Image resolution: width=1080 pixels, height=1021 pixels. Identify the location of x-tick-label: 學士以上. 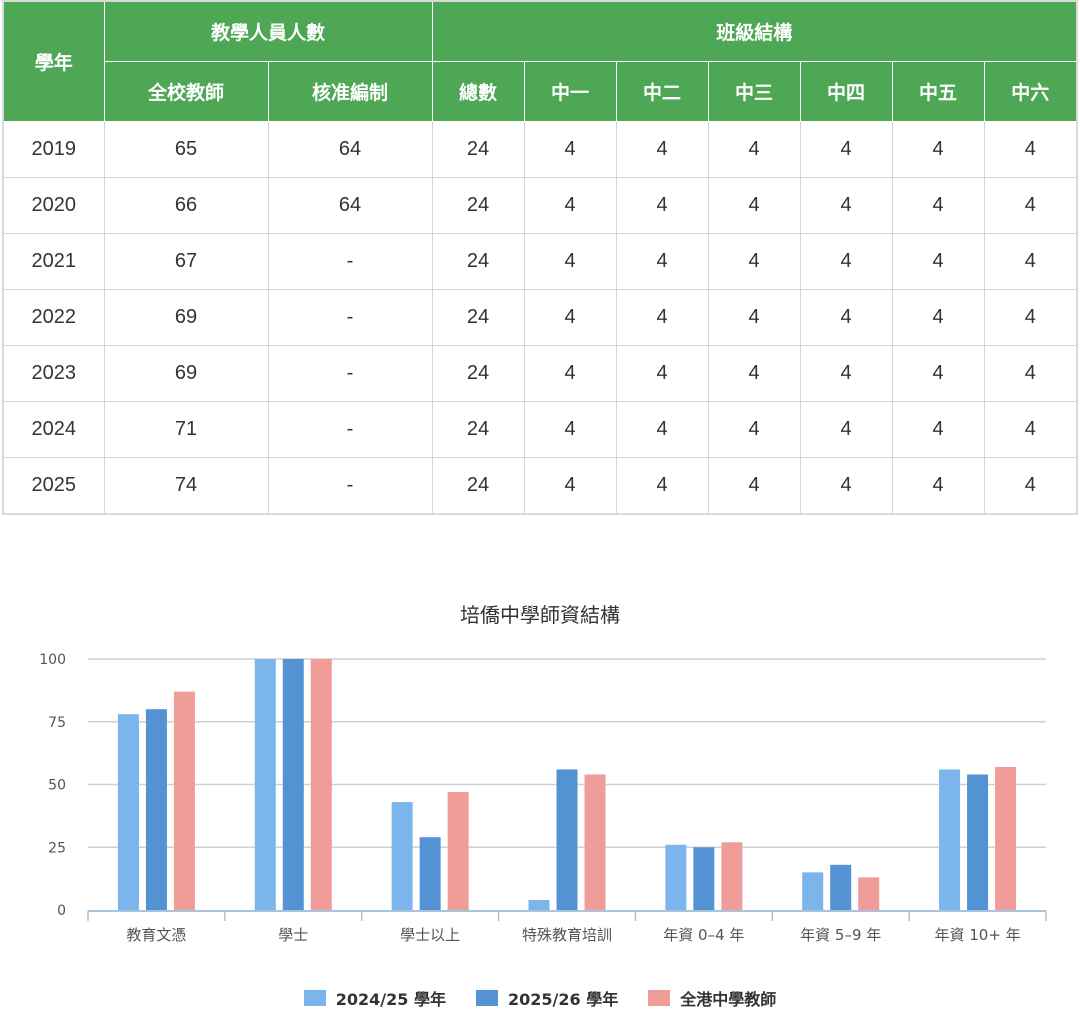
(430, 935).